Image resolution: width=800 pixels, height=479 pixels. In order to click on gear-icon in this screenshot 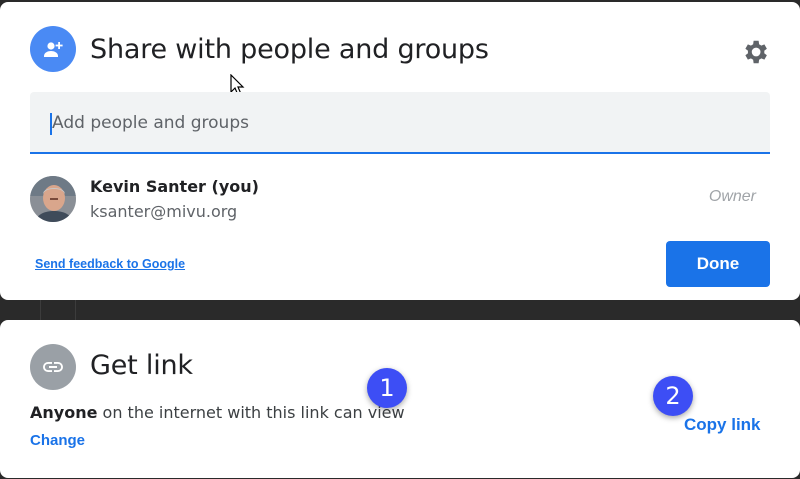, I will do `click(755, 52)`.